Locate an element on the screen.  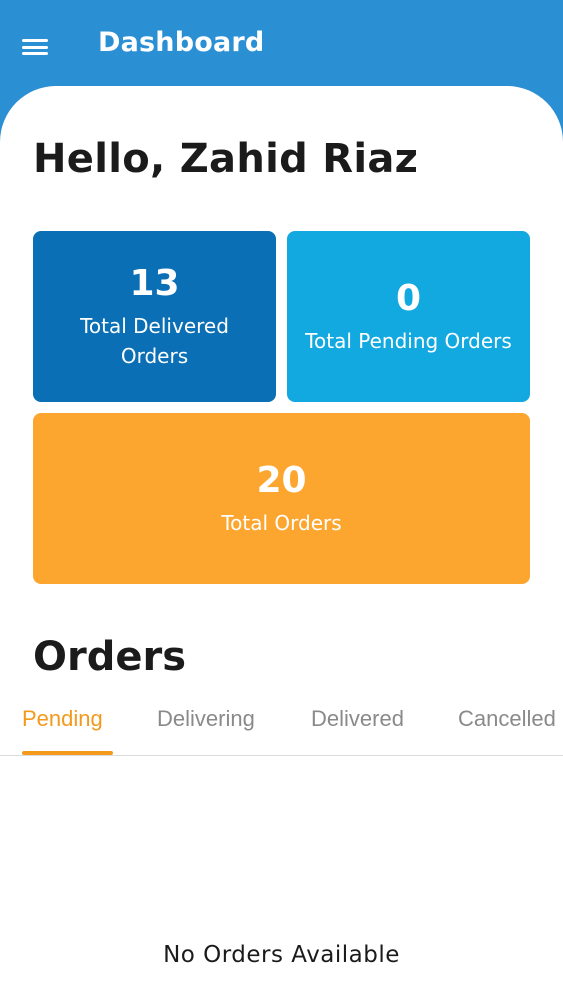
tab-delivering: Delivering is located at coordinates (206, 719).